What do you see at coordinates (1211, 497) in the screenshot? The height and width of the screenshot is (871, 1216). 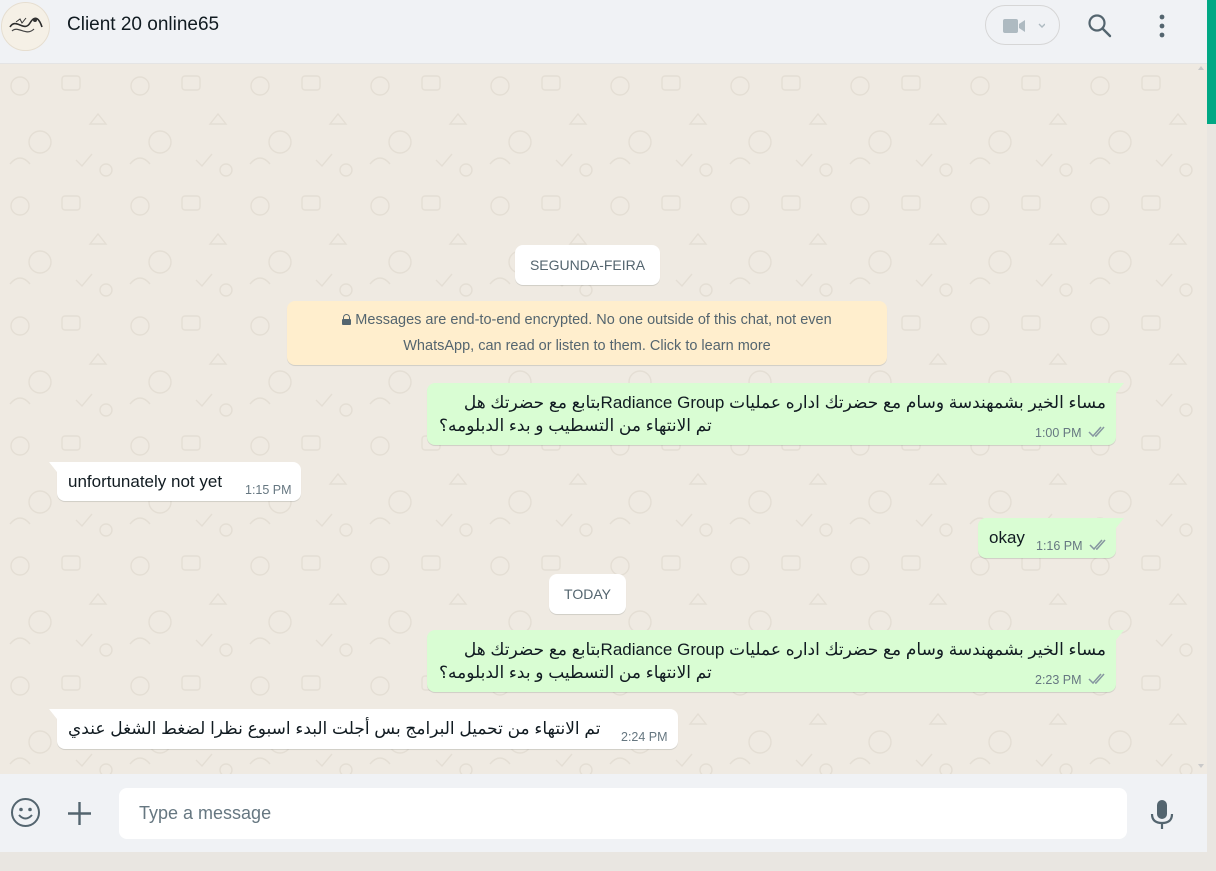 I see `window-edge` at bounding box center [1211, 497].